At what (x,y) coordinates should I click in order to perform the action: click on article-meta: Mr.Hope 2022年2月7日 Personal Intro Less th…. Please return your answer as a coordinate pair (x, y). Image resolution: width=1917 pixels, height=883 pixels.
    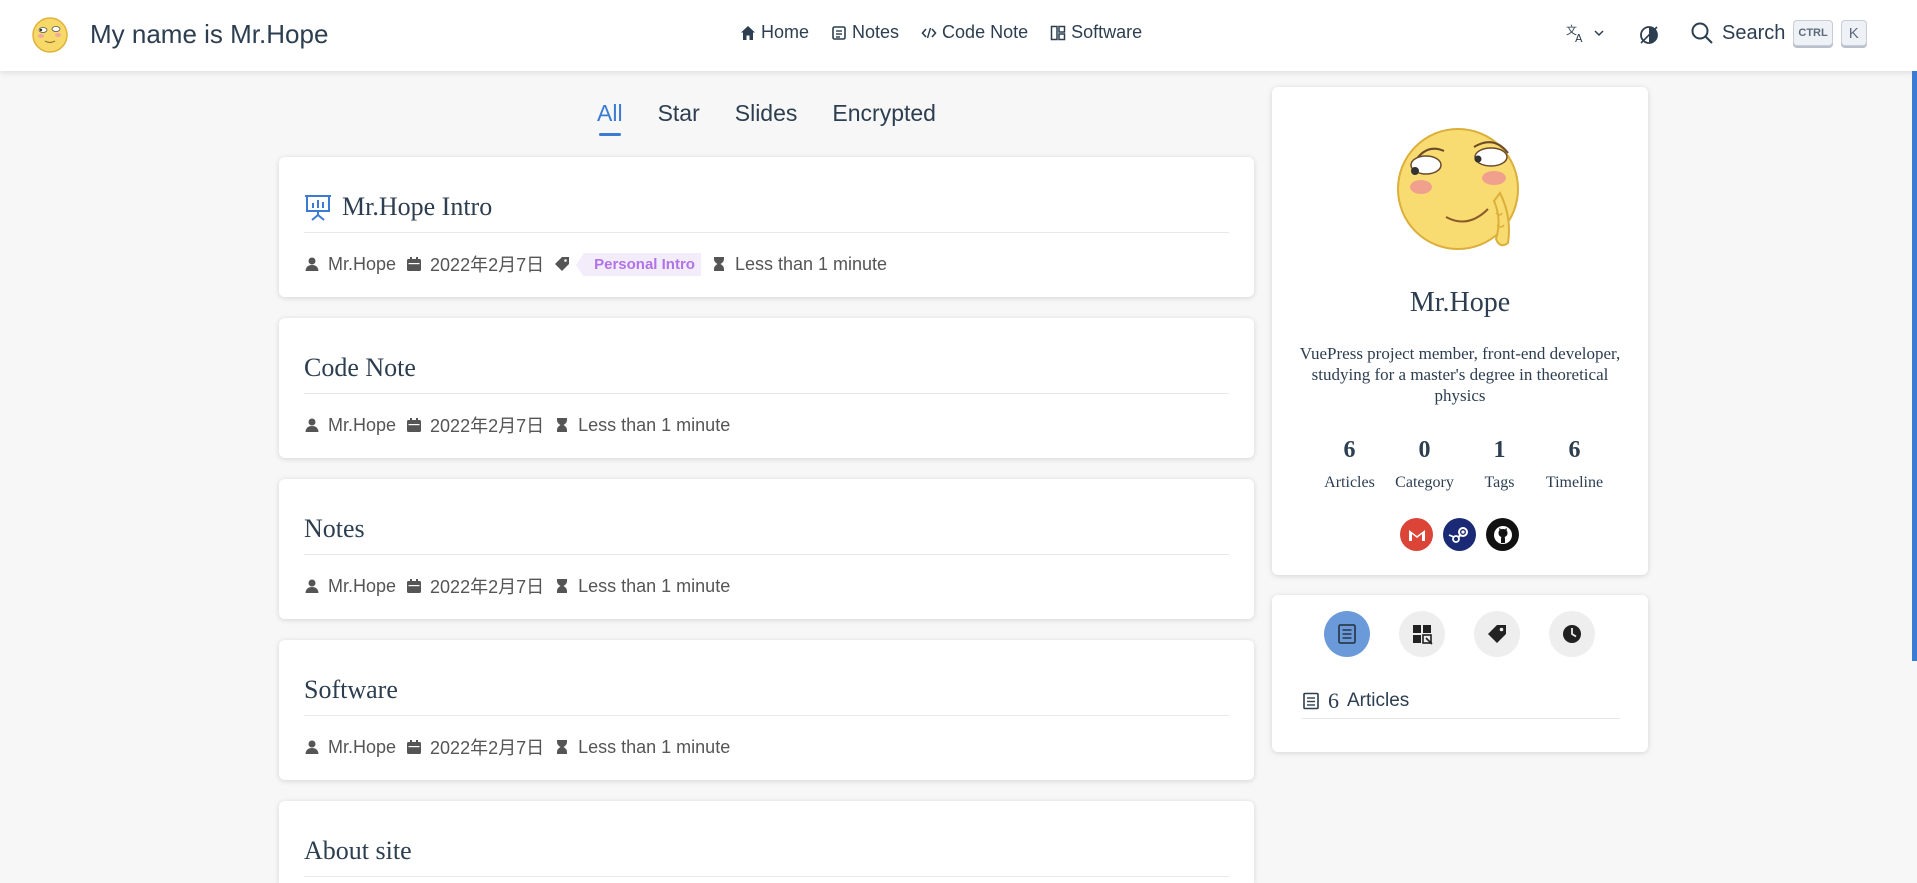
    Looking at the image, I should click on (766, 264).